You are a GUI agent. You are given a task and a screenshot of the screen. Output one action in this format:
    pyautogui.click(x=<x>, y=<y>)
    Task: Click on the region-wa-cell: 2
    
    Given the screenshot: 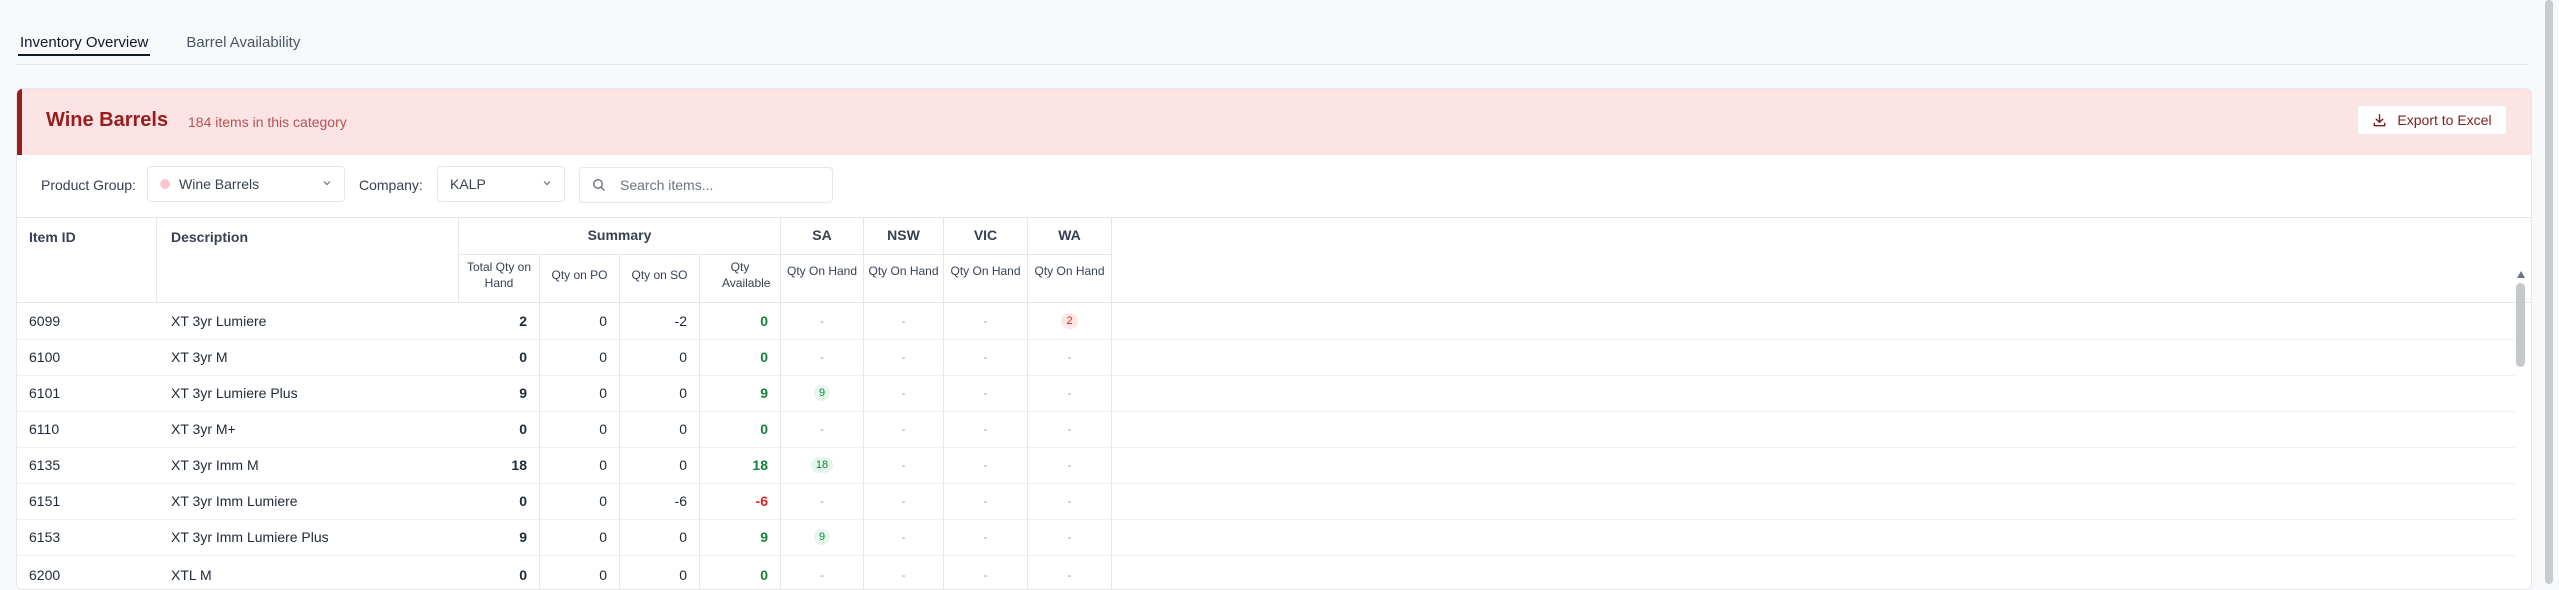 What is the action you would take?
    pyautogui.click(x=1070, y=321)
    